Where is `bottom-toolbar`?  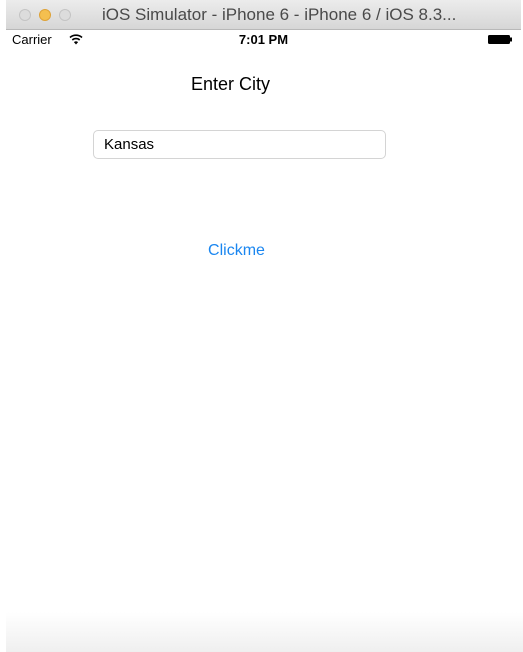
bottom-toolbar is located at coordinates (264, 632).